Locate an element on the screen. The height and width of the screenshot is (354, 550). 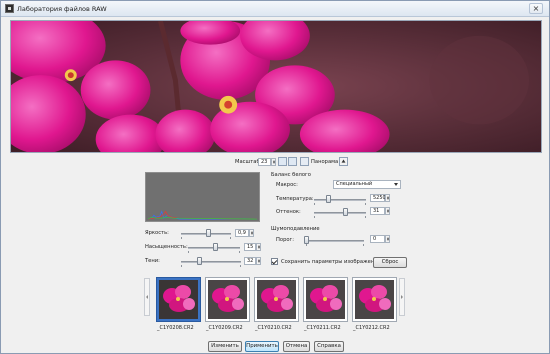
thumbnail-caption: _C1Y0210.CR2 is located at coordinates (273, 328).